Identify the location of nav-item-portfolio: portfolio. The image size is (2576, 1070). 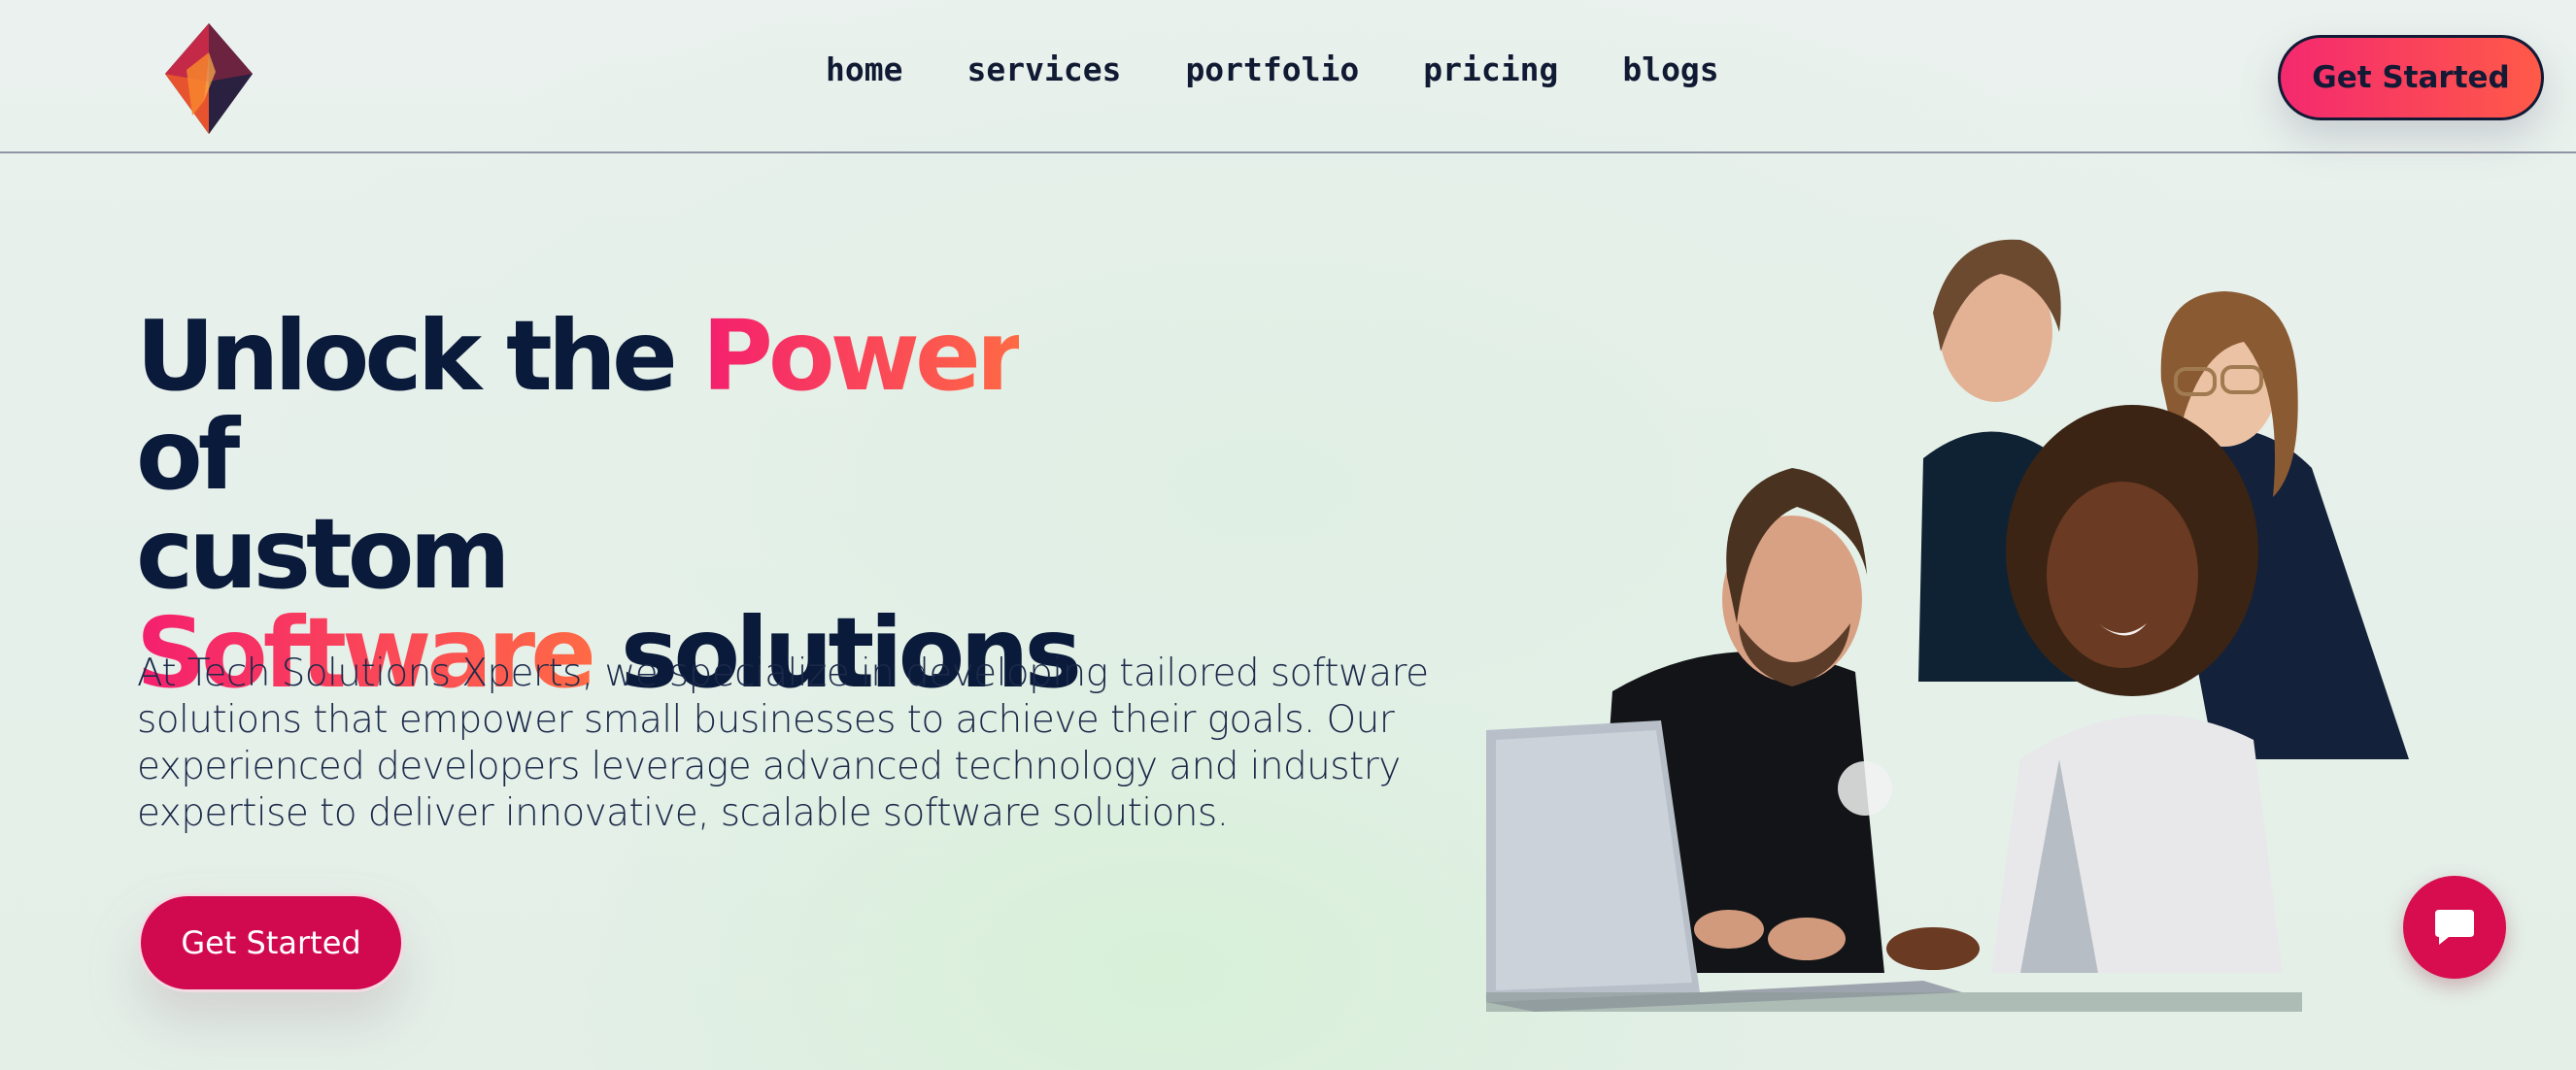
(1272, 69).